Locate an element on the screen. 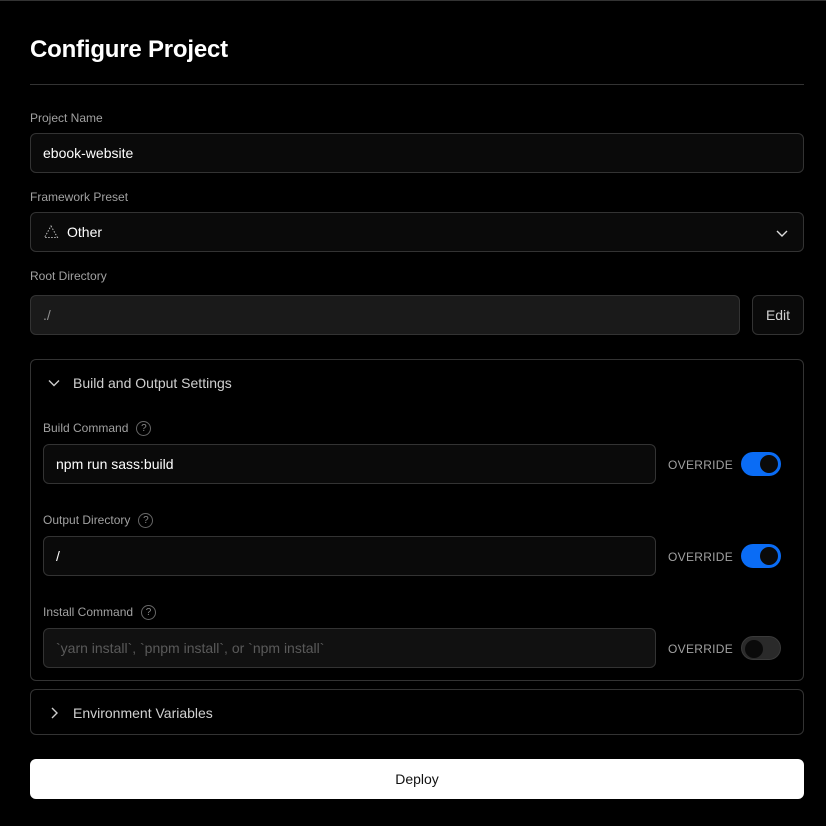  project-name-input: ebook-website is located at coordinates (417, 153).